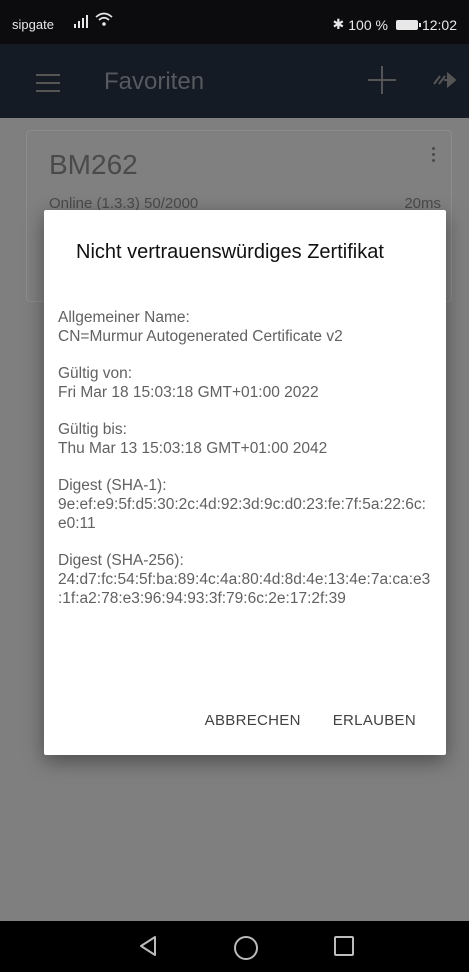  I want to click on cert-field-label: Digest (SHA-1):, so click(112, 485).